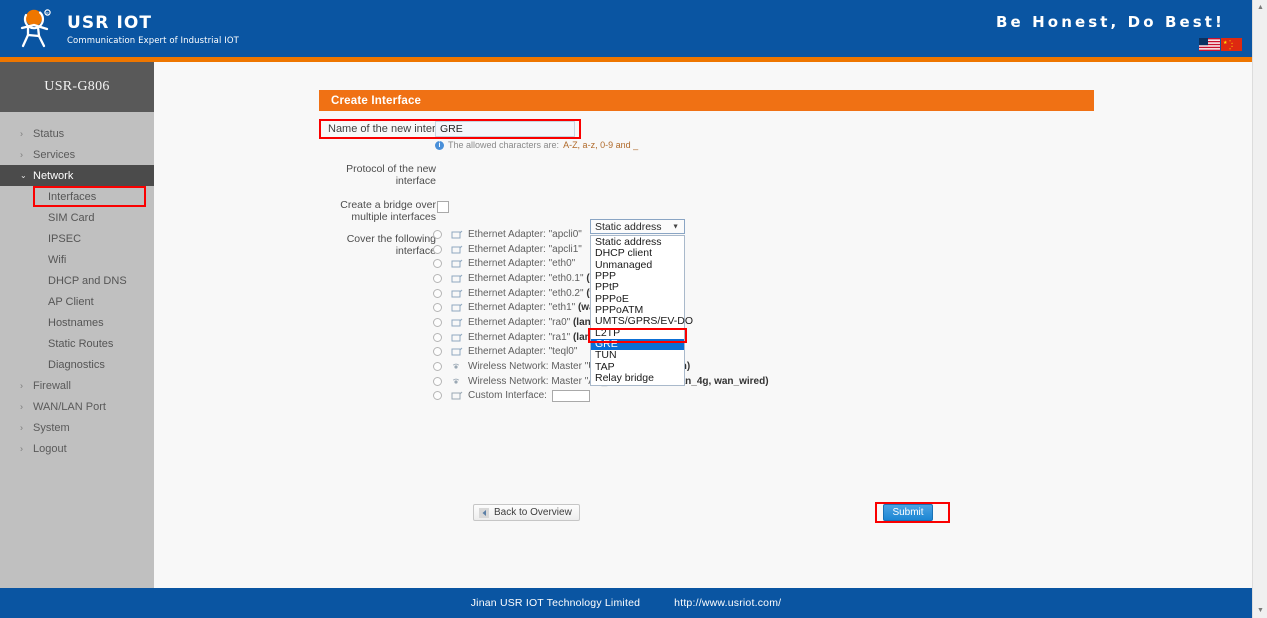 The image size is (1267, 618). I want to click on language-flags: ★ ★ ★ ★ ★, so click(1220, 44).